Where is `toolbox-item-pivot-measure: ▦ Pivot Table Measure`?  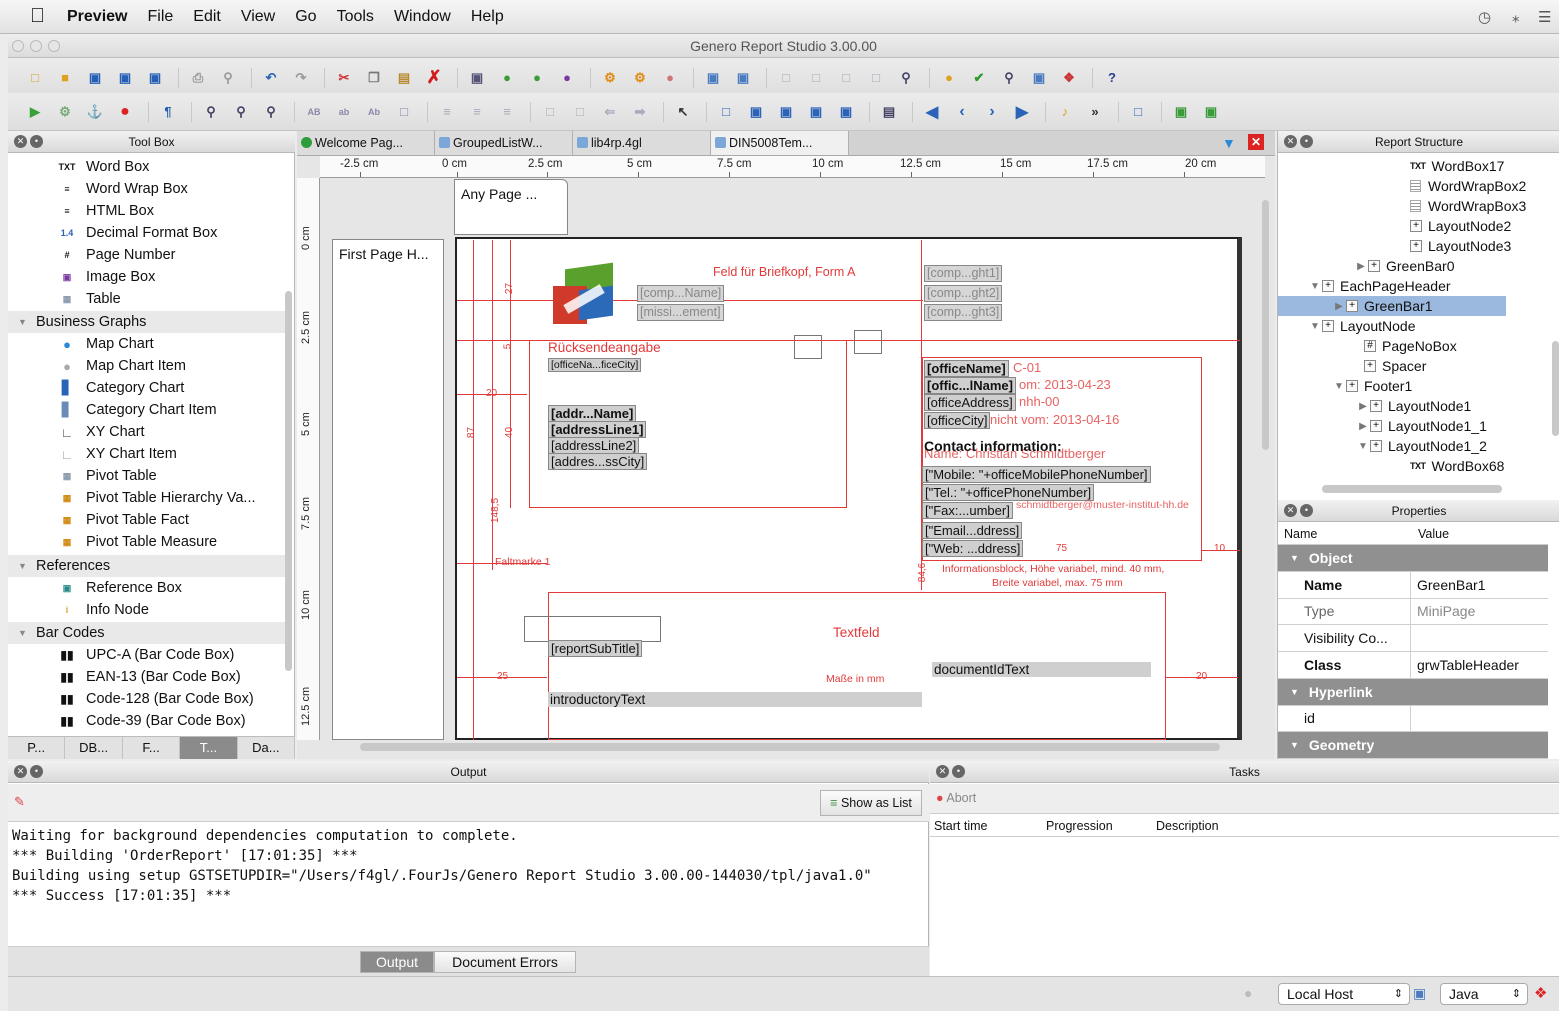 toolbox-item-pivot-measure: ▦ Pivot Table Measure is located at coordinates (148, 542).